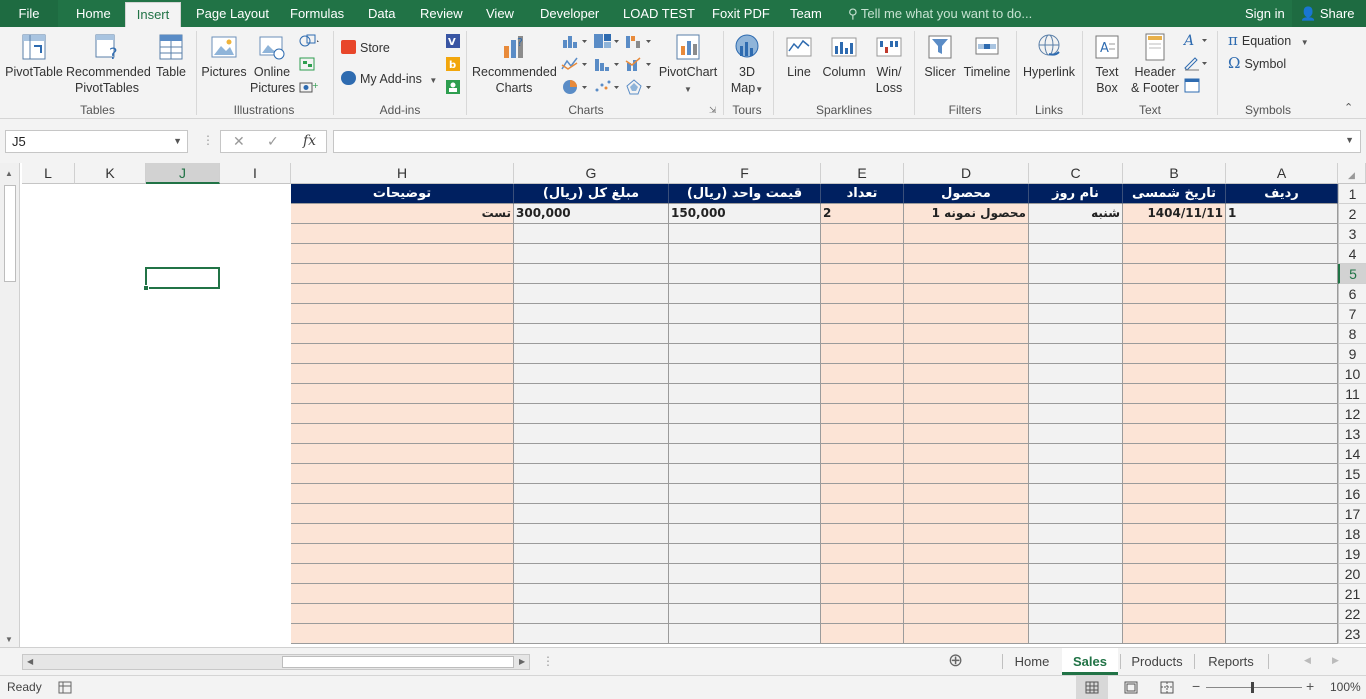 The height and width of the screenshot is (699, 1366). Describe the element at coordinates (639, 87) in the screenshot. I see `radar-chart-icon` at that location.